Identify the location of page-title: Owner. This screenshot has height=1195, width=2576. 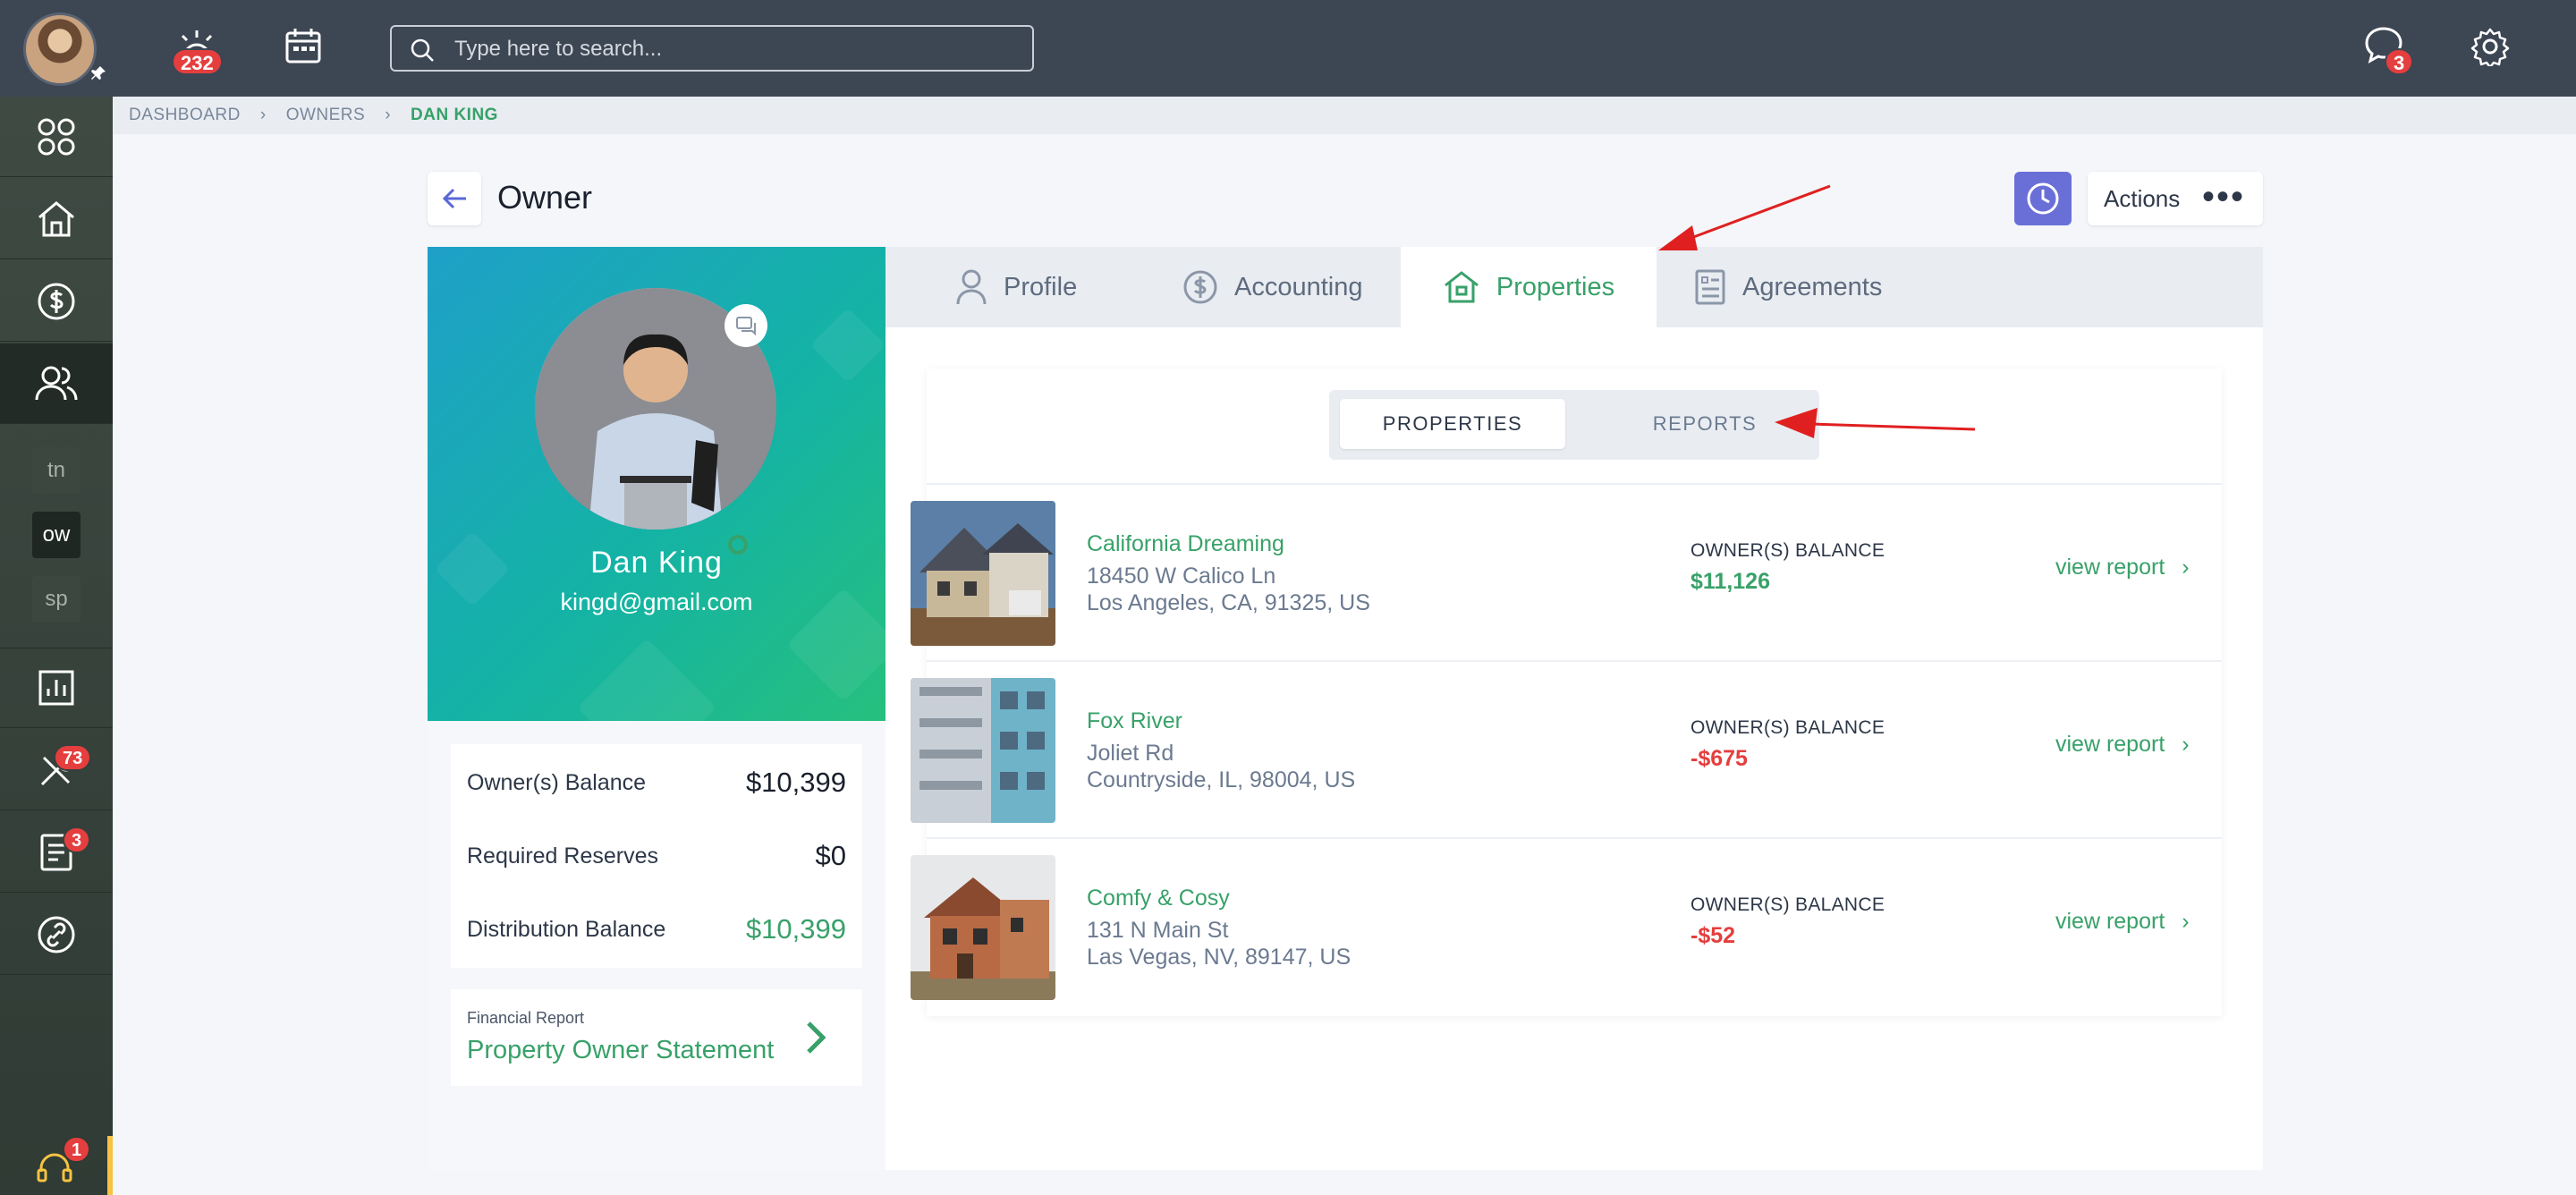
(545, 197).